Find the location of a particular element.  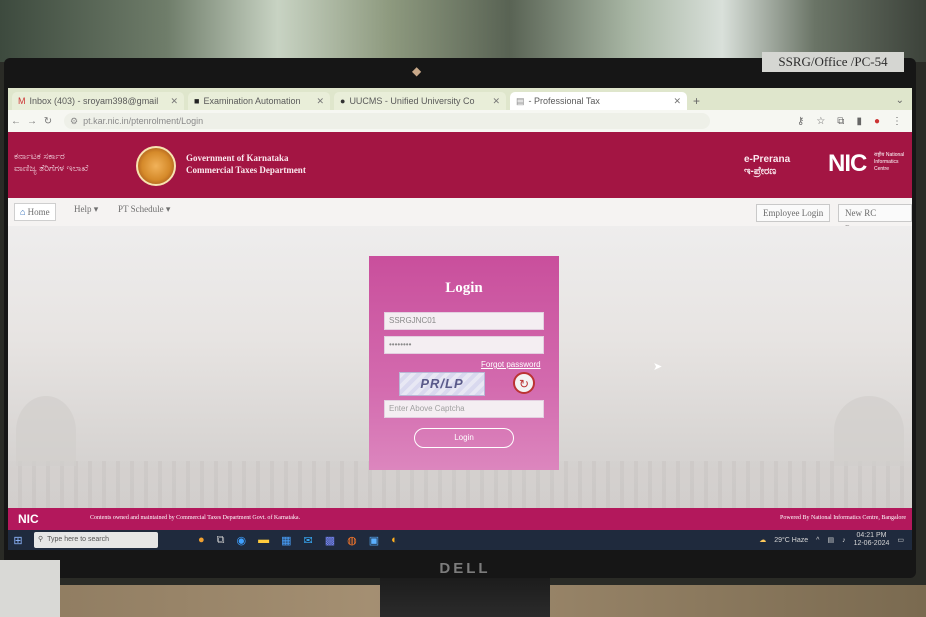

profile-icon: ● is located at coordinates (877, 121).